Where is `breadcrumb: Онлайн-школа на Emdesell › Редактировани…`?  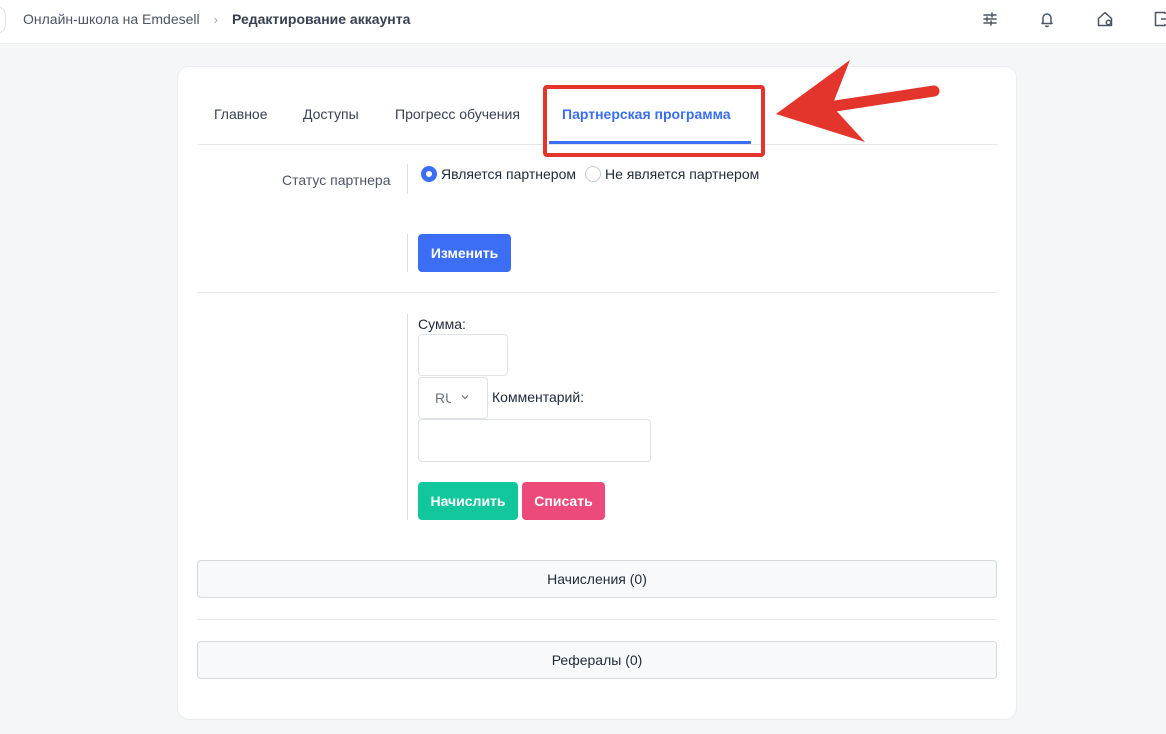
breadcrumb: Онлайн-школа на Emdesell › Редактировани… is located at coordinates (216, 19).